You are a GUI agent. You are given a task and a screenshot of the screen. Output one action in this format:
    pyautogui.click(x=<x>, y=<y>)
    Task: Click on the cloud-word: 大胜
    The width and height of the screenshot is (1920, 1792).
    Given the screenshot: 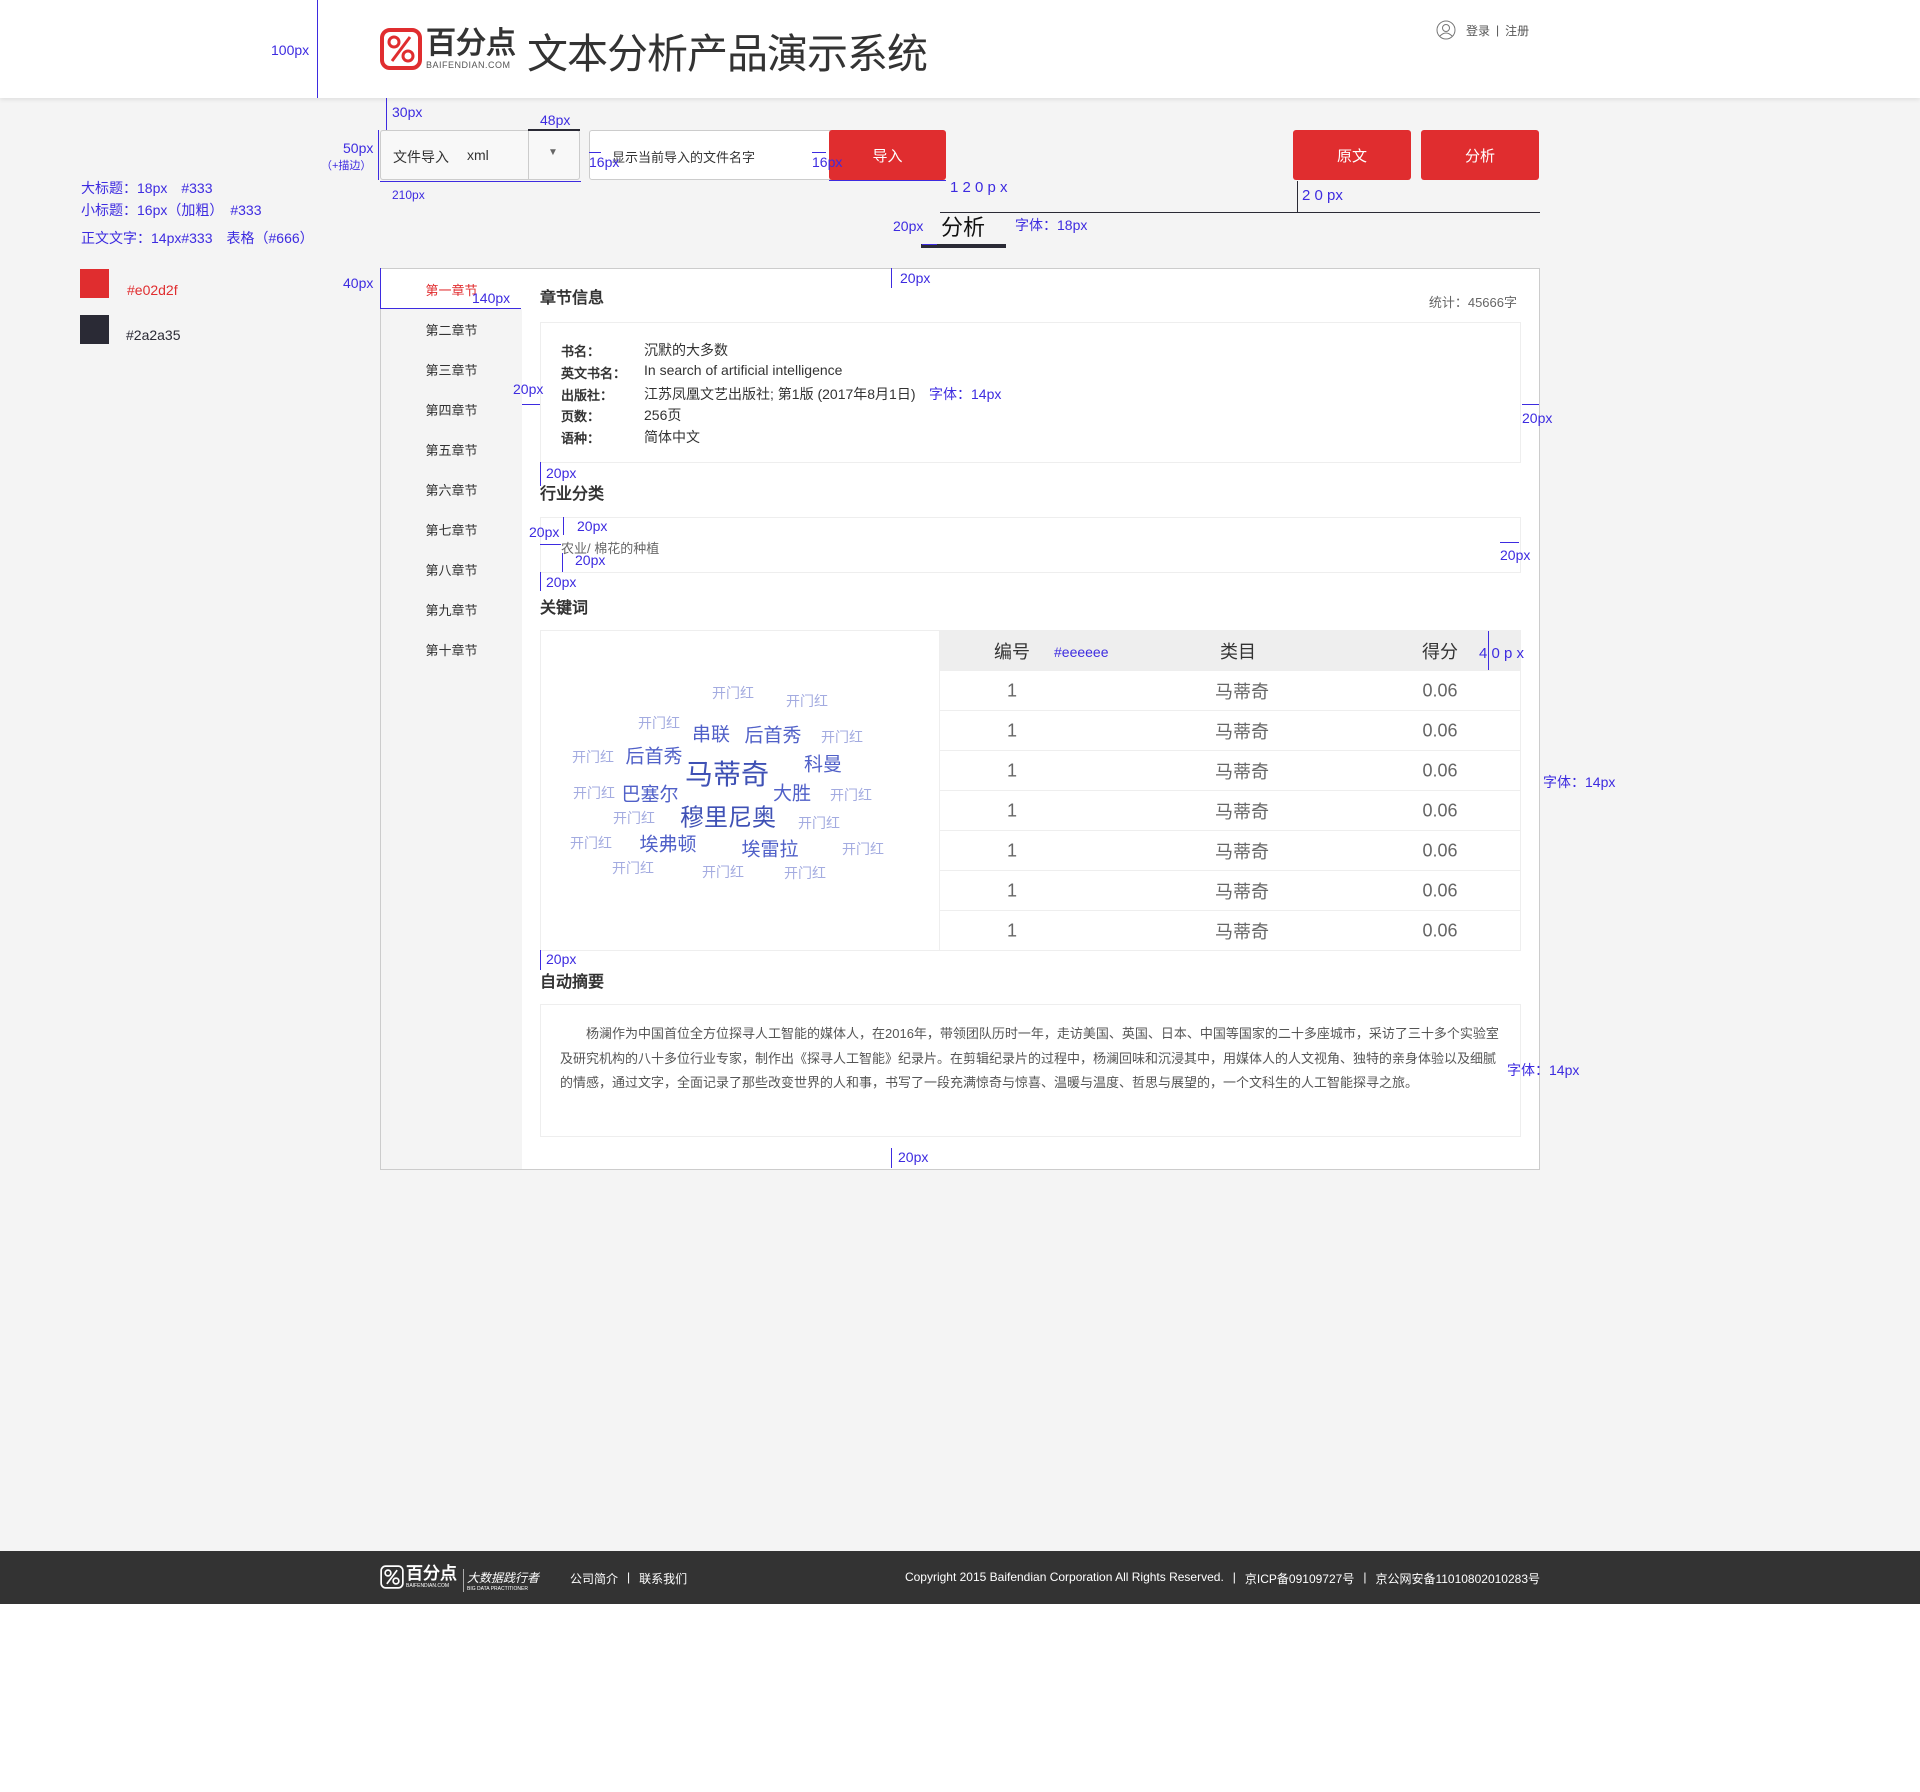 What is the action you would take?
    pyautogui.click(x=792, y=792)
    